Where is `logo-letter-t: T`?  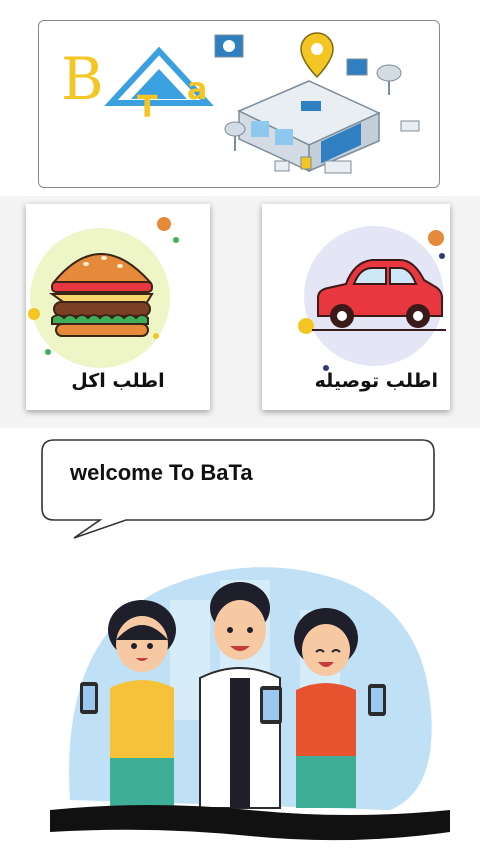
logo-letter-t: T is located at coordinates (147, 107).